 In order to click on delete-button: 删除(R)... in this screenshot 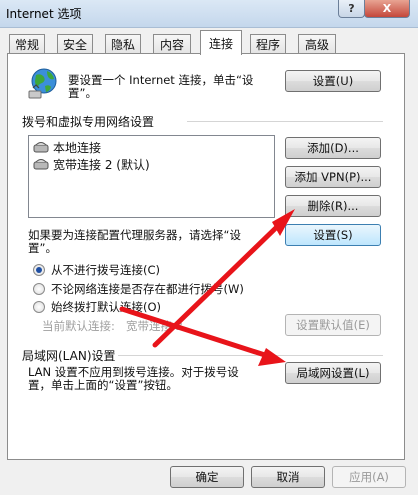, I will do `click(333, 206)`.